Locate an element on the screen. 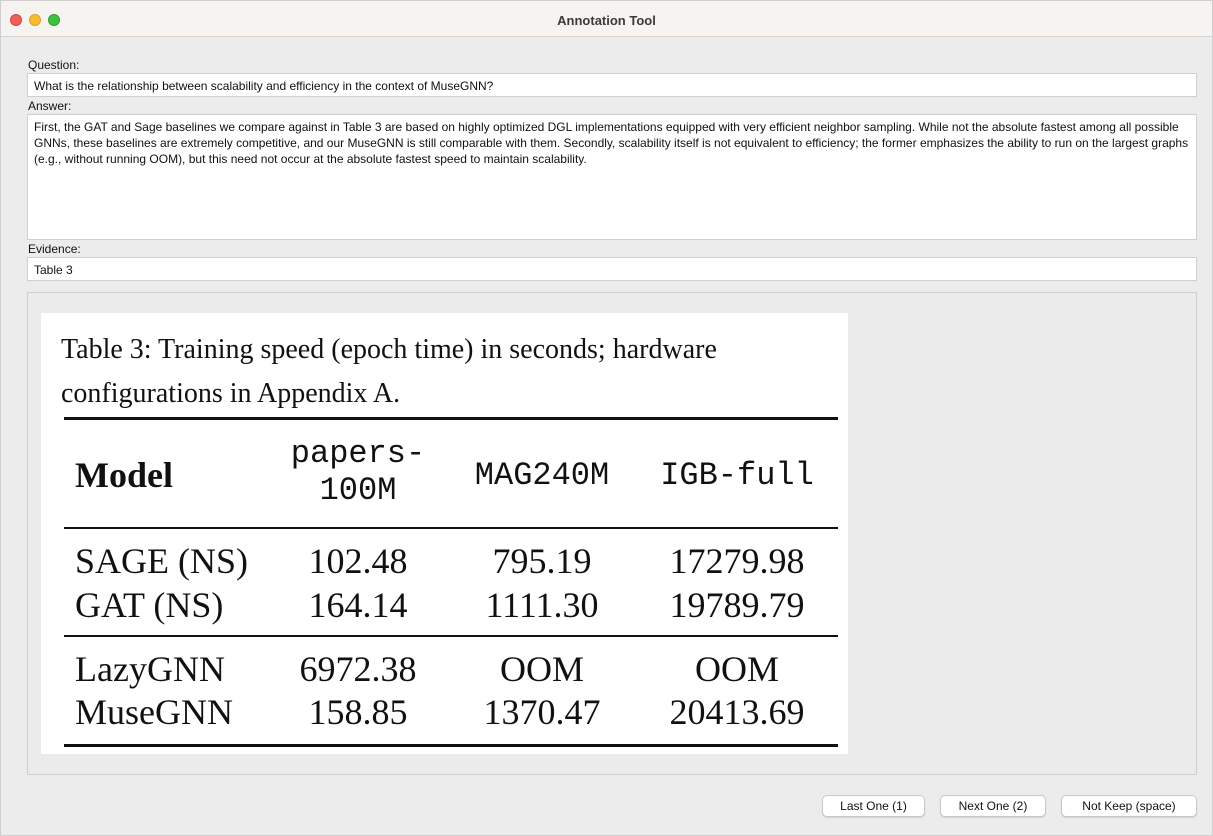  title-bar: Annotation Tool is located at coordinates (606, 19).